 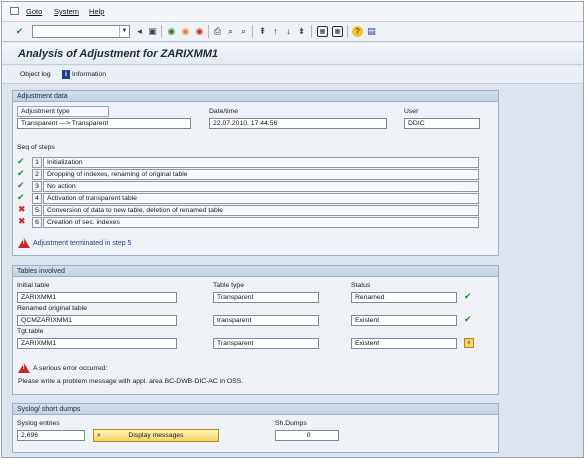 I want to click on find-next-icon: ⌕, so click(x=243, y=31).